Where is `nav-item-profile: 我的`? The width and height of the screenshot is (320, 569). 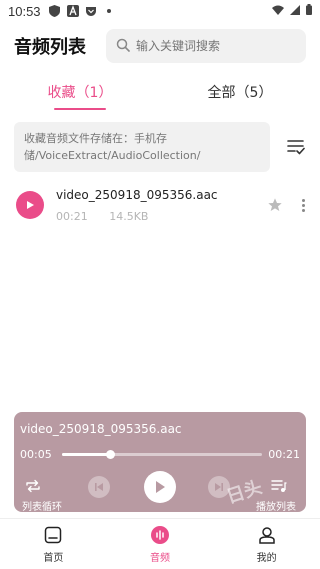 nav-item-profile: 我的 is located at coordinates (266, 544).